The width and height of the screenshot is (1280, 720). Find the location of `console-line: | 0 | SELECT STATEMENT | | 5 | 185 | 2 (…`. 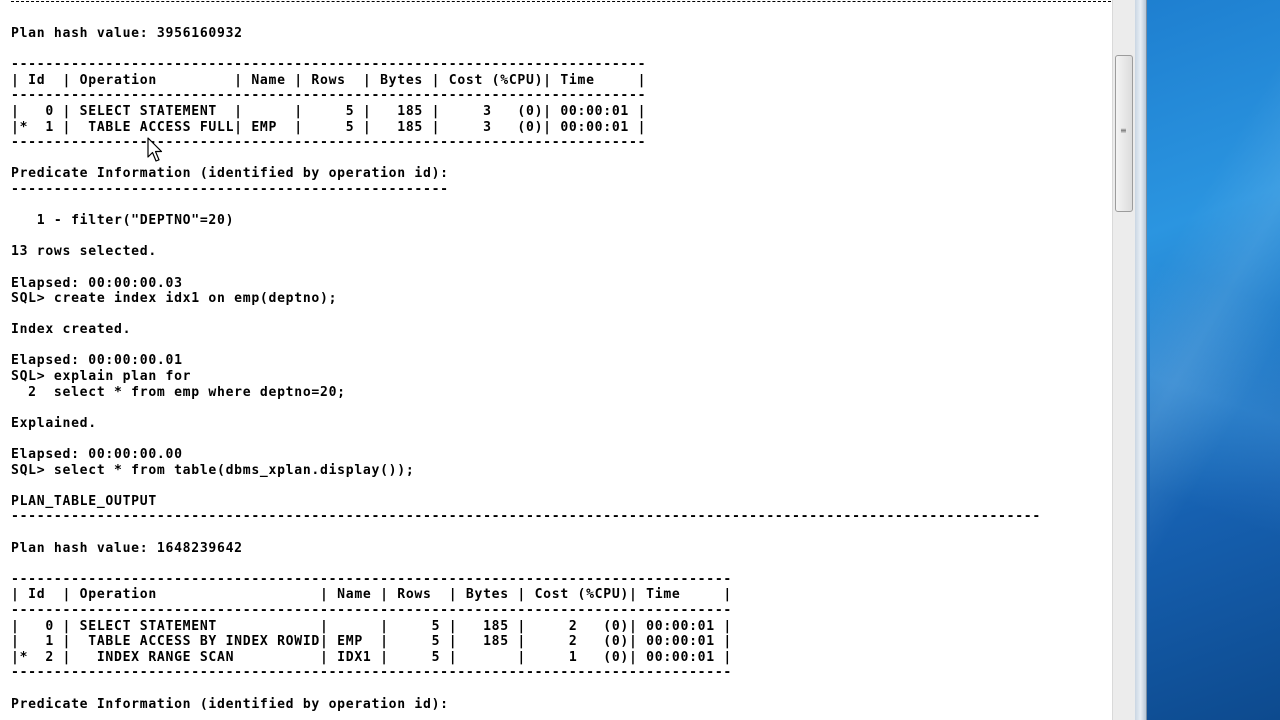

console-line: | 0 | SELECT STATEMENT | | 5 | 185 | 2 (… is located at coordinates (371, 626).